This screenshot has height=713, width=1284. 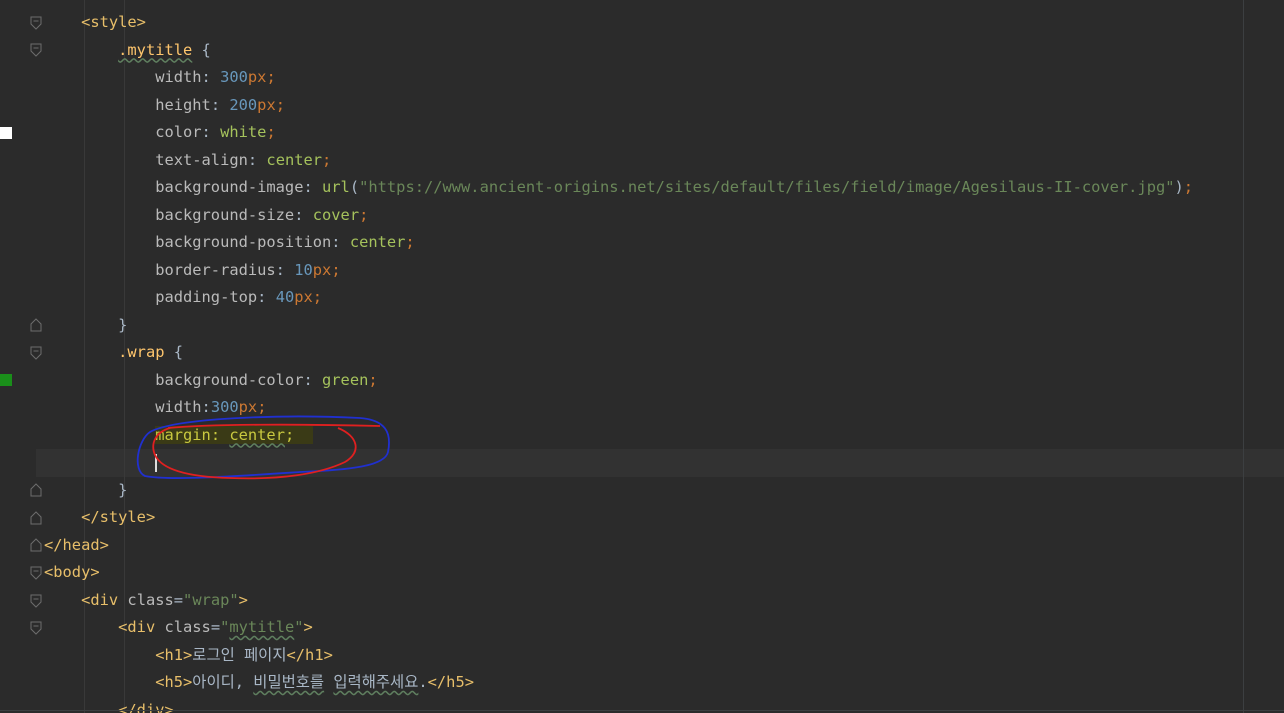 I want to click on panel-border, so click(x=642, y=710).